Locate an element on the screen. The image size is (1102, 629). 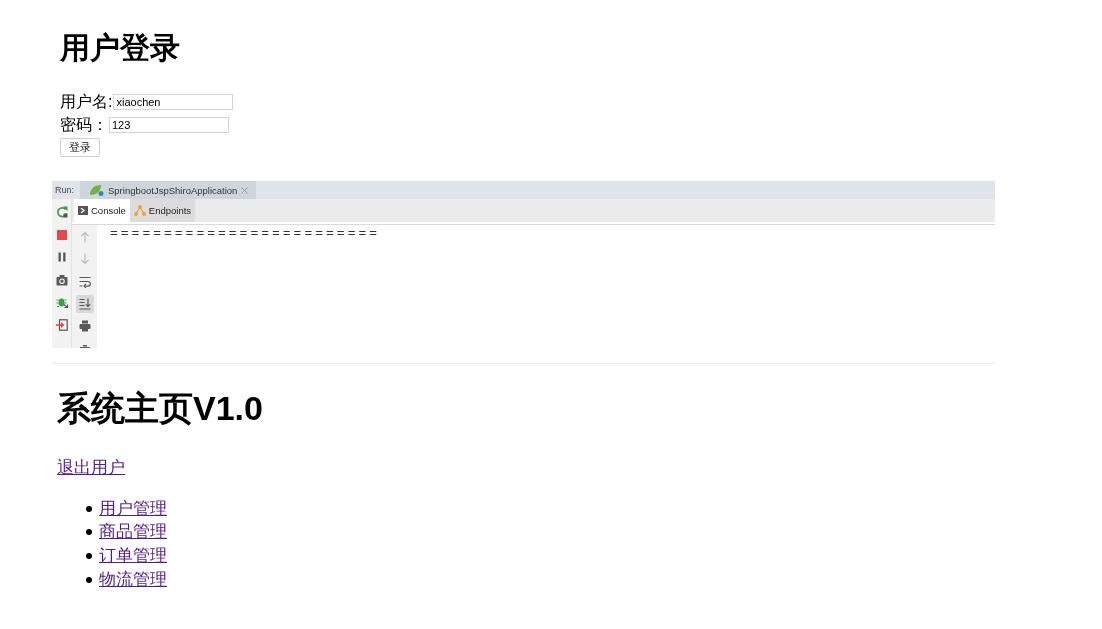
stop-icon is located at coordinates (61, 234).